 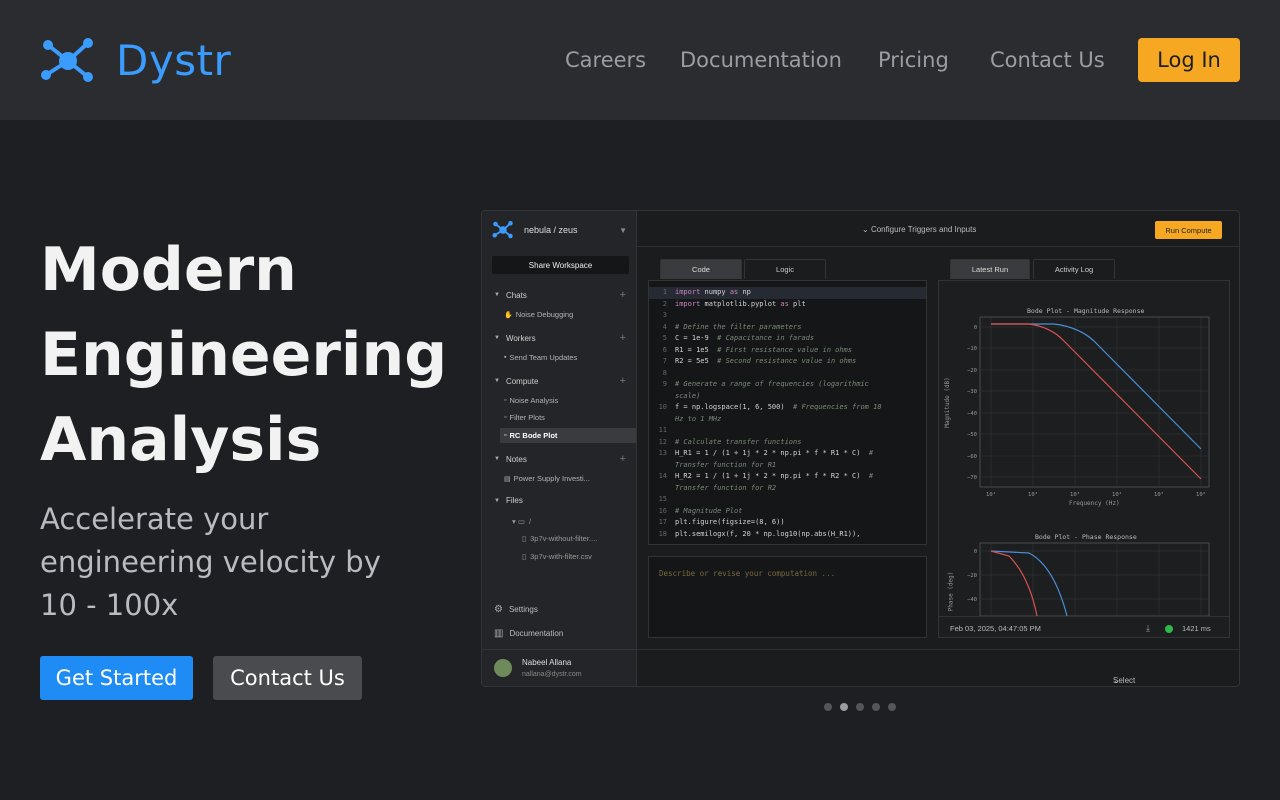 What do you see at coordinates (913, 60) in the screenshot?
I see `nav-pricing: Pricing` at bounding box center [913, 60].